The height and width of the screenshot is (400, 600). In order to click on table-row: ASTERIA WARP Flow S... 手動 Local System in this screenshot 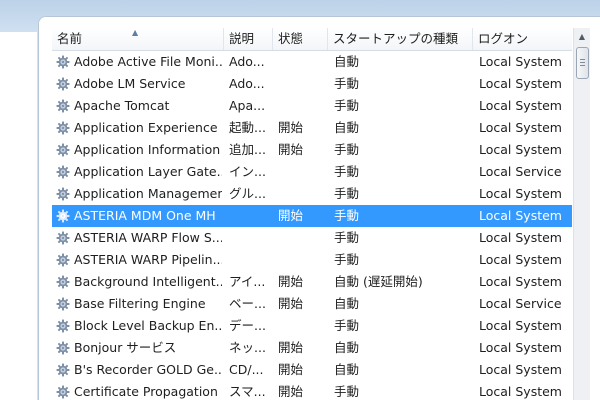, I will do `click(312, 238)`.